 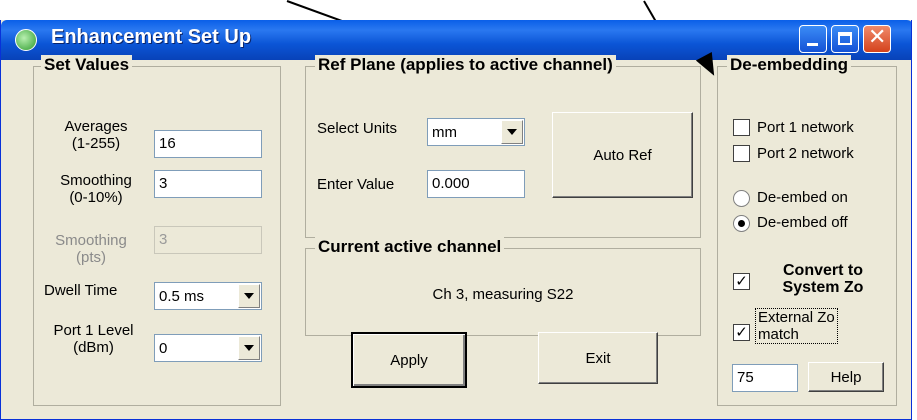 I want to click on window-title: Enhancement Set Up, so click(x=151, y=37).